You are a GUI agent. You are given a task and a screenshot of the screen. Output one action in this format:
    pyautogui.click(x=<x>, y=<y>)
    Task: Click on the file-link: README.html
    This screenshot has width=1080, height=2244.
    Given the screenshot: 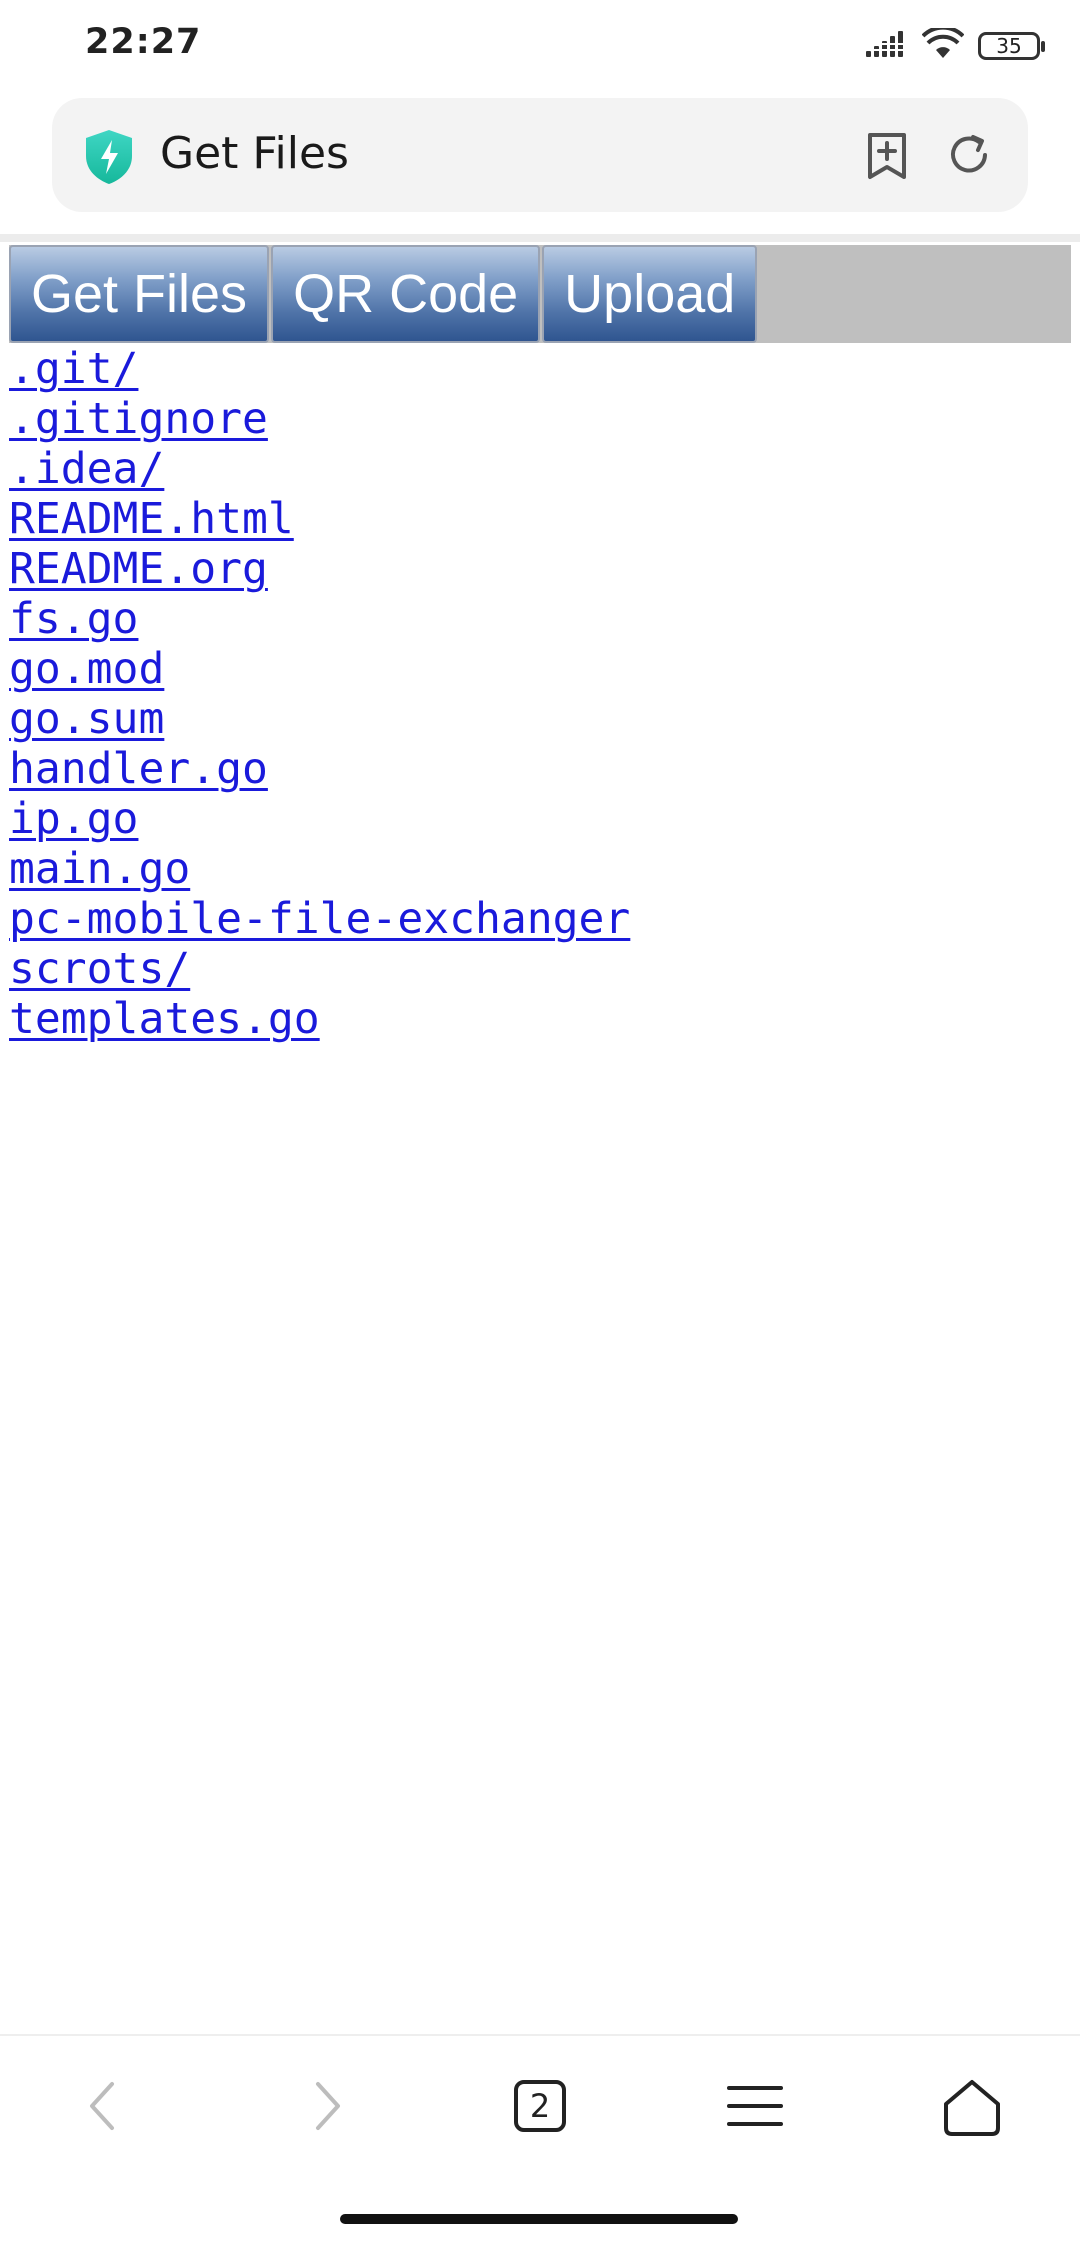 What is the action you would take?
    pyautogui.click(x=151, y=519)
    